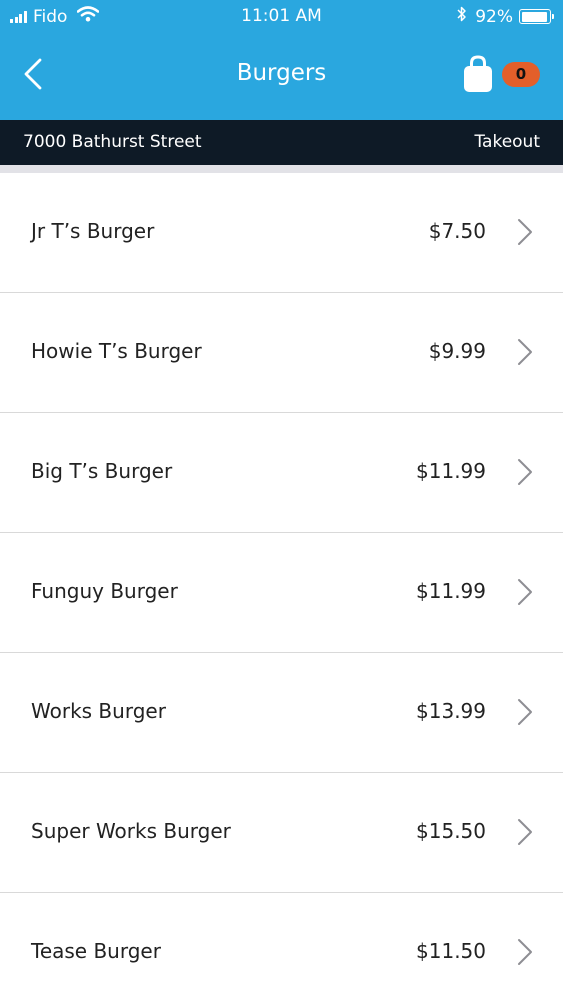  What do you see at coordinates (457, 231) in the screenshot?
I see `menu-item-price: $7.50` at bounding box center [457, 231].